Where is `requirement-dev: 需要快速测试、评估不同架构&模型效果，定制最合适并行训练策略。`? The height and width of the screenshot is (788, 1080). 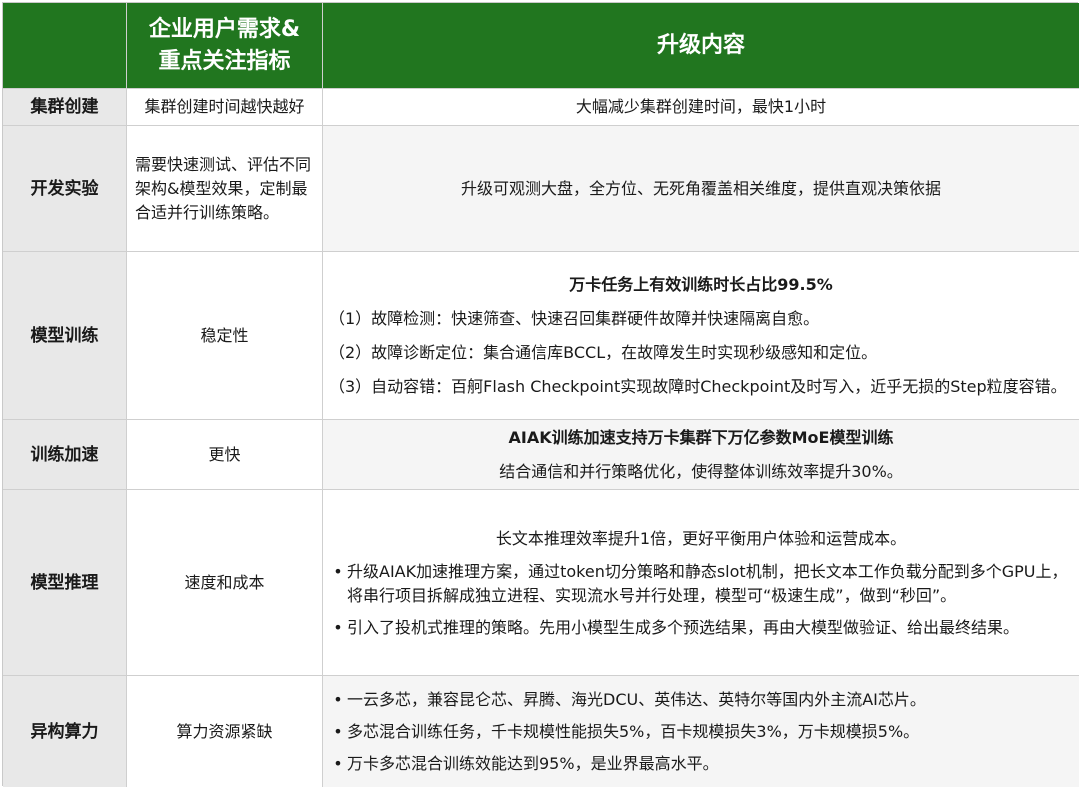
requirement-dev: 需要快速测试、评估不同架构&模型效果，定制最合适并行训练策略。 is located at coordinates (225, 189).